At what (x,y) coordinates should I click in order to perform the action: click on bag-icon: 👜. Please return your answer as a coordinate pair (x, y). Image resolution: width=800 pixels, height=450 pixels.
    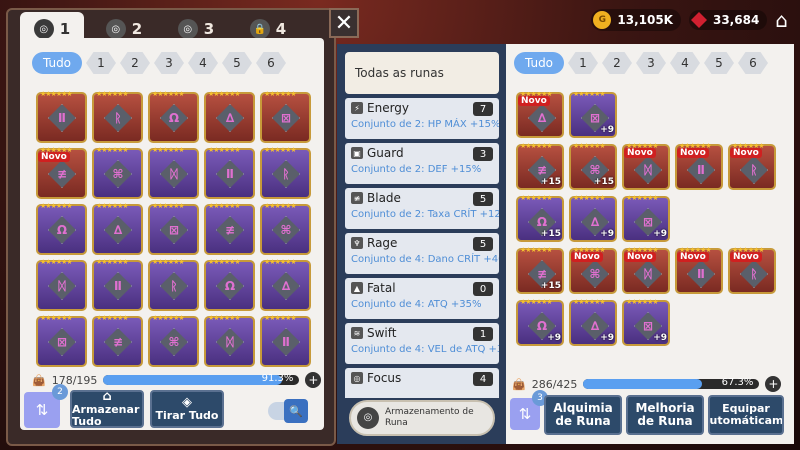
    Looking at the image, I should click on (39, 380).